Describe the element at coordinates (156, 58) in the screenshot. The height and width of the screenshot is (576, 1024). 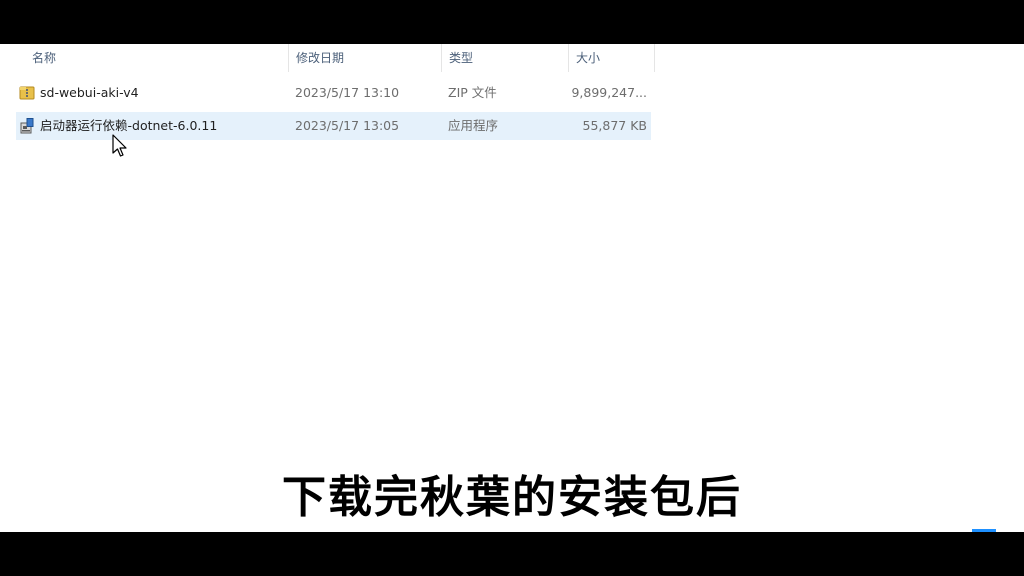
I see `column-header-name: 名称` at that location.